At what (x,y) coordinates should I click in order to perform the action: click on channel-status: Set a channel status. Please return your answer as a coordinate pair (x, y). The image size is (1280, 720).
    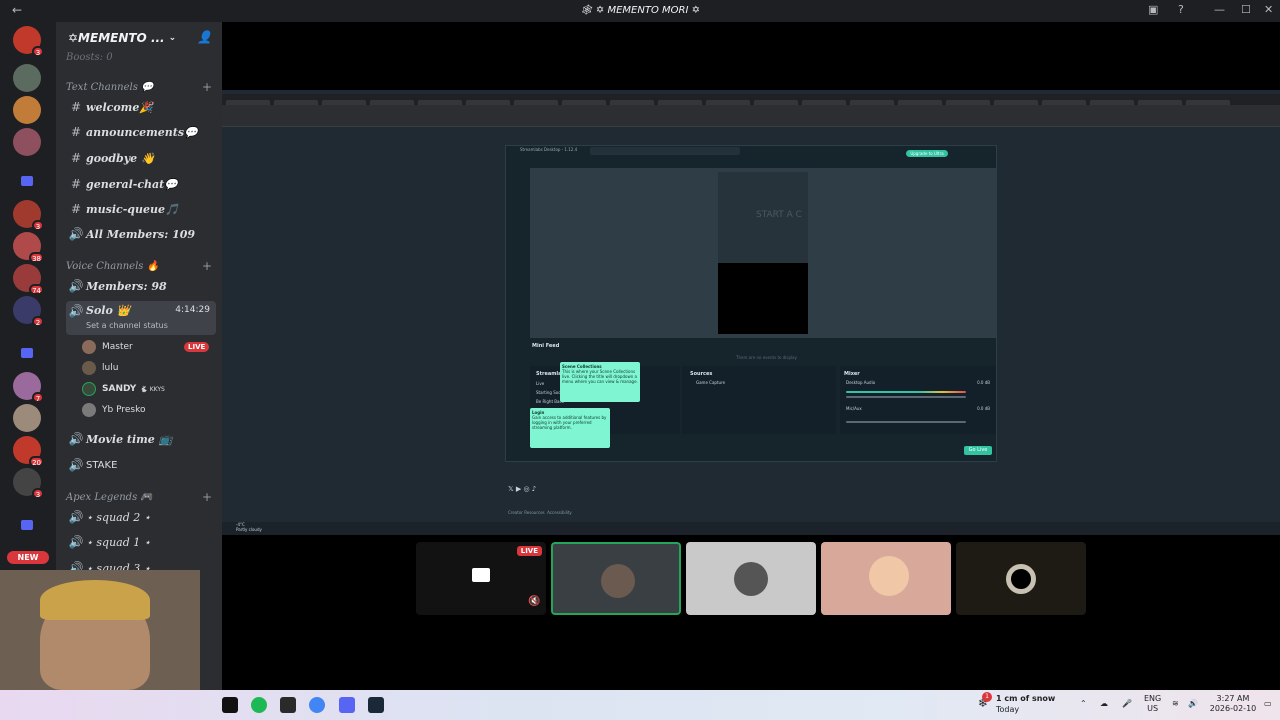
    Looking at the image, I should click on (127, 325).